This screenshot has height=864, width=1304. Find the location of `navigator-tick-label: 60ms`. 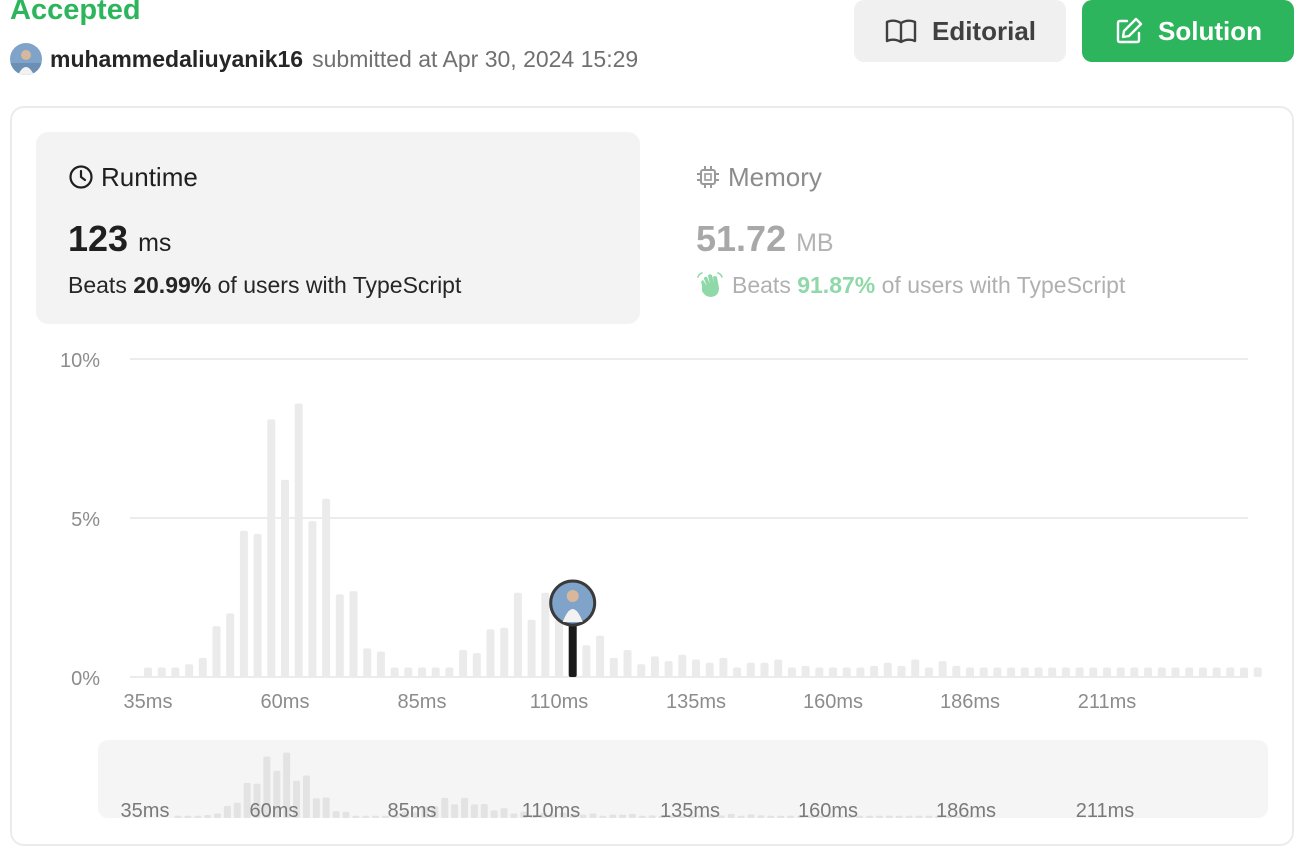

navigator-tick-label: 60ms is located at coordinates (274, 811).